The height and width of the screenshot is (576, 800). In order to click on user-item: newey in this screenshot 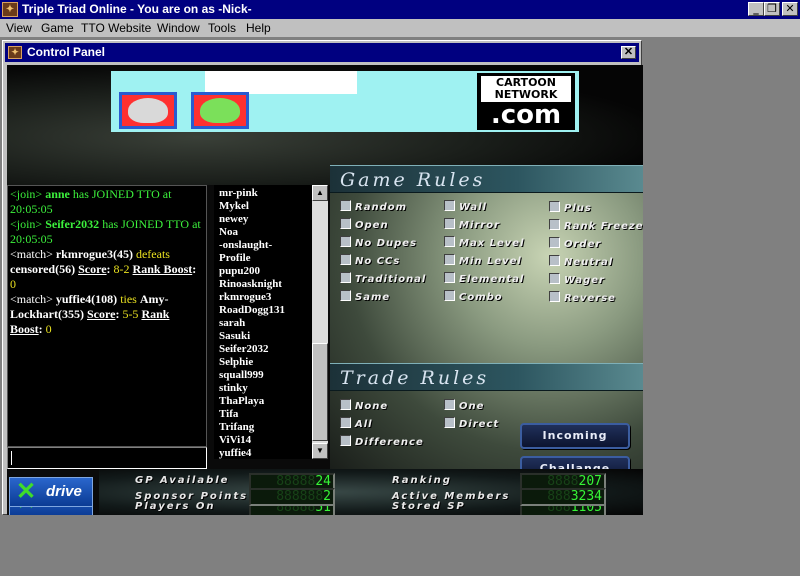, I will do `click(263, 219)`.